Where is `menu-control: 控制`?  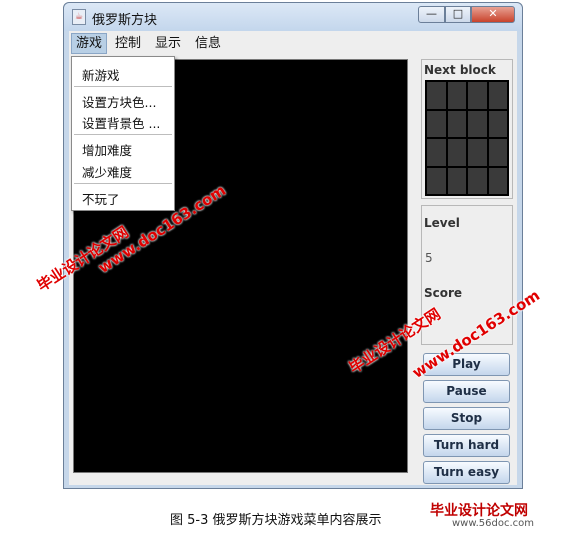 menu-control: 控制 is located at coordinates (128, 43).